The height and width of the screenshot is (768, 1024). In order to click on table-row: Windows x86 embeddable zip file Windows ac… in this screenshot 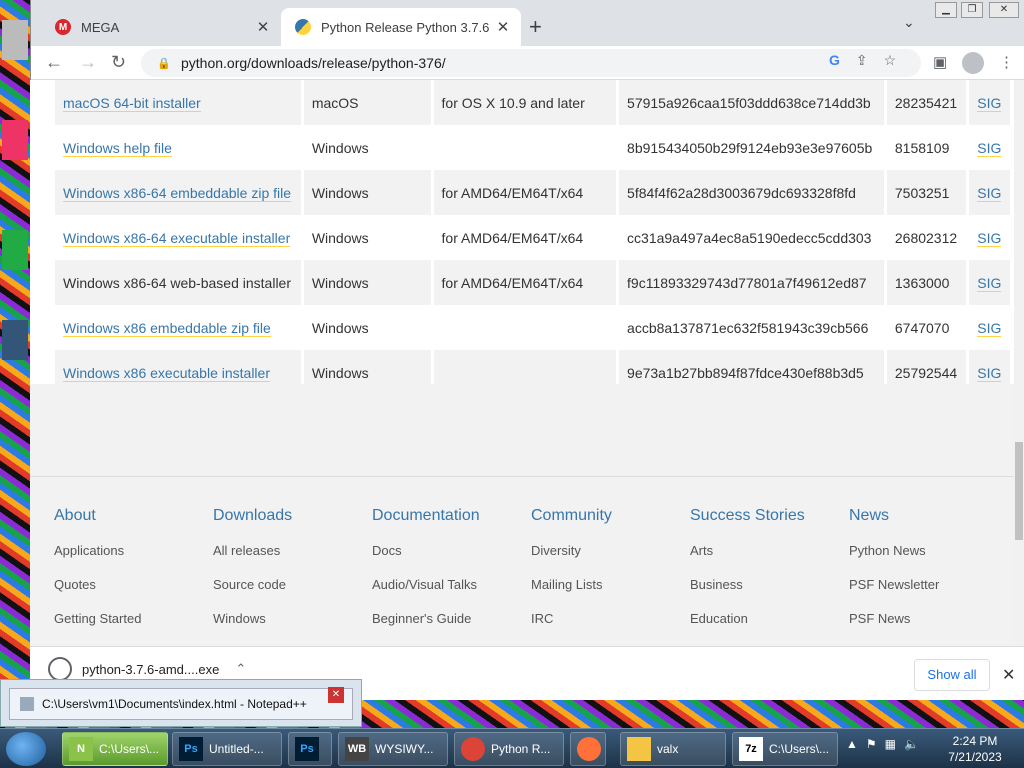, I will do `click(534, 327)`.